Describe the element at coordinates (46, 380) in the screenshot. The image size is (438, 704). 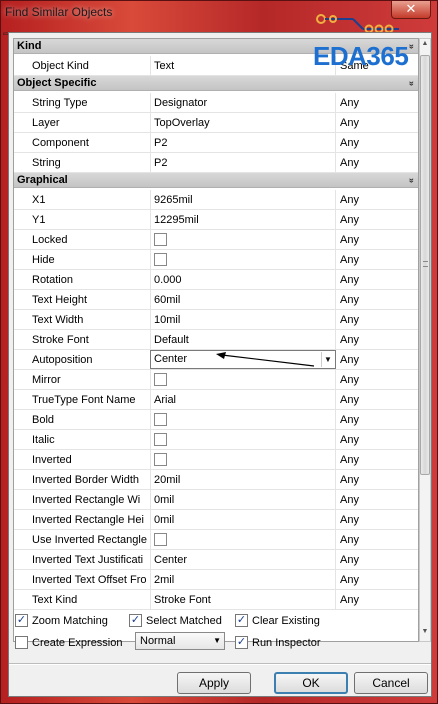
I see `property-name: Mirror` at that location.